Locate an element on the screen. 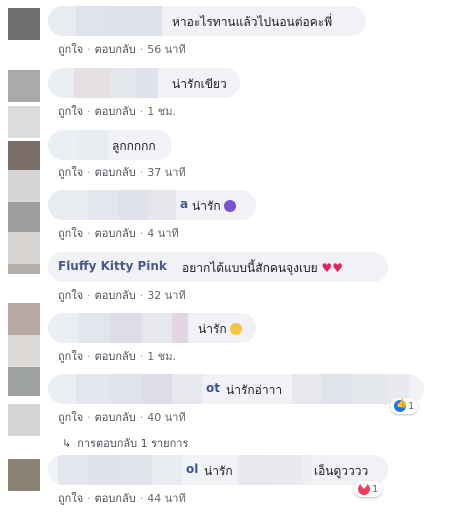 This screenshot has height=516, width=476. comment-meta: ถูกใจ · ตอบกลับ · 4 นาที is located at coordinates (118, 233).